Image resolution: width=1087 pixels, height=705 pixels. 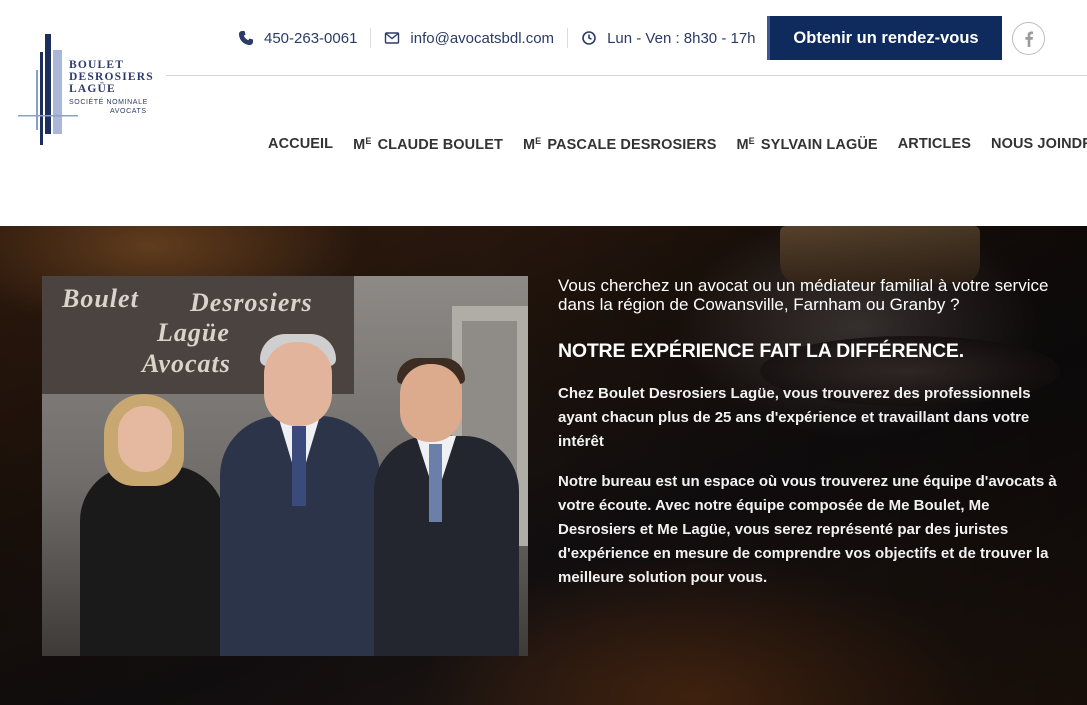 I want to click on nav-nous-joindre: NOUS JOINDRE, so click(x=1039, y=144).